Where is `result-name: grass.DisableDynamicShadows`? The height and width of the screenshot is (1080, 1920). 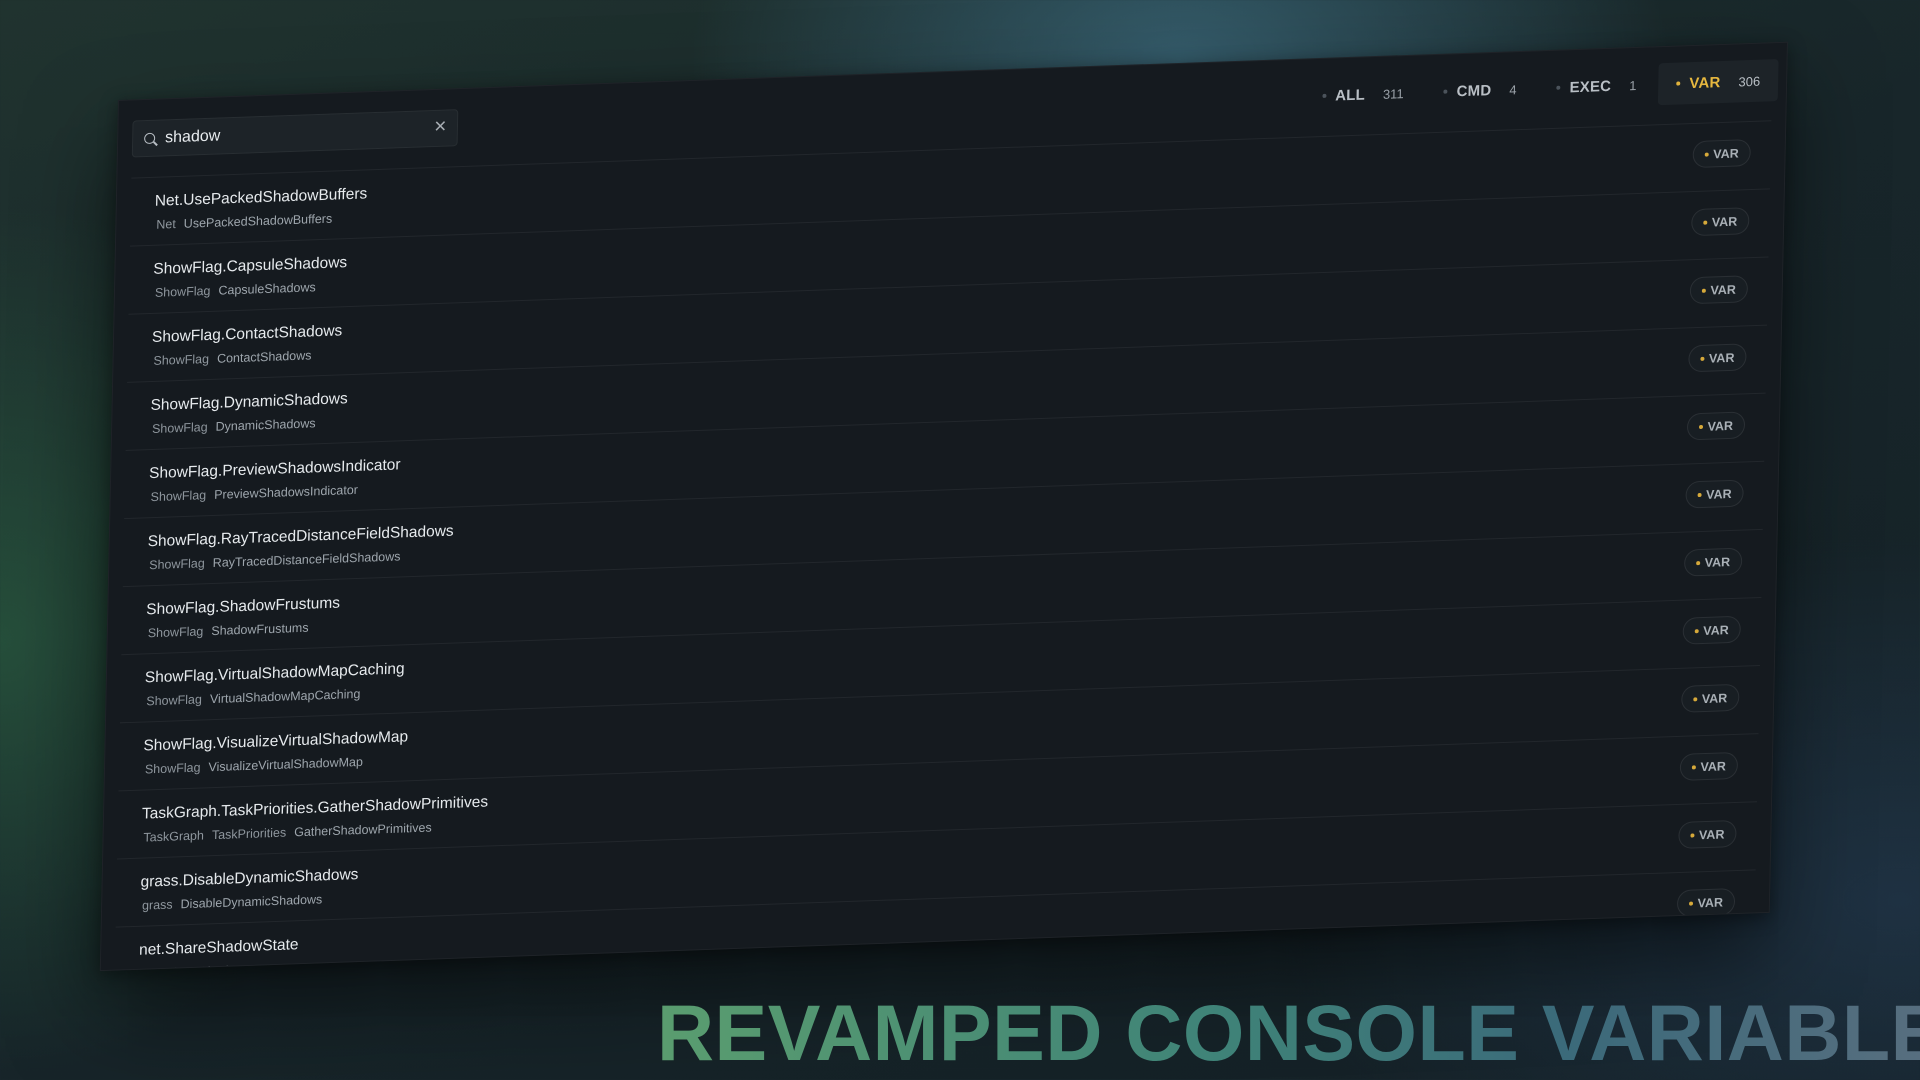
result-name: grass.DisableDynamicShadows is located at coordinates (249, 878).